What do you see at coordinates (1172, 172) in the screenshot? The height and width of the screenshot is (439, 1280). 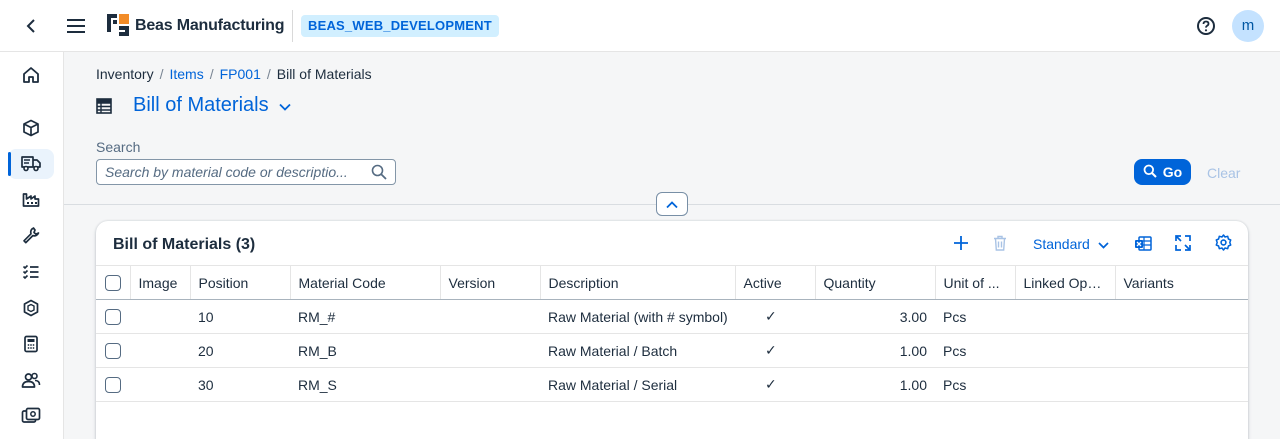 I see `go-button-label: Go` at bounding box center [1172, 172].